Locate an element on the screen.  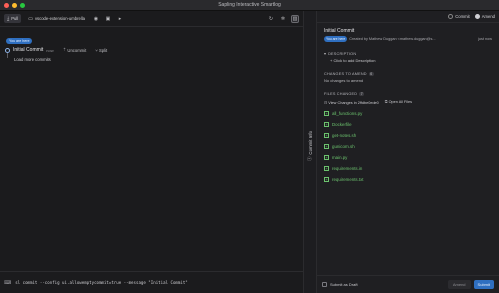
uncommit-label: Uncommit is located at coordinates (77, 50).